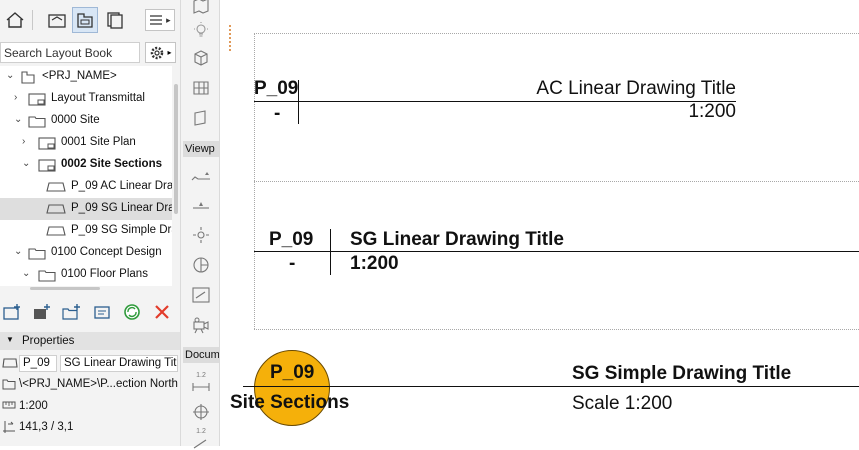  Describe the element at coordinates (86, 143) in the screenshot. I see `tree-item-0001-site-plan: › 0001 Site Plan` at that location.